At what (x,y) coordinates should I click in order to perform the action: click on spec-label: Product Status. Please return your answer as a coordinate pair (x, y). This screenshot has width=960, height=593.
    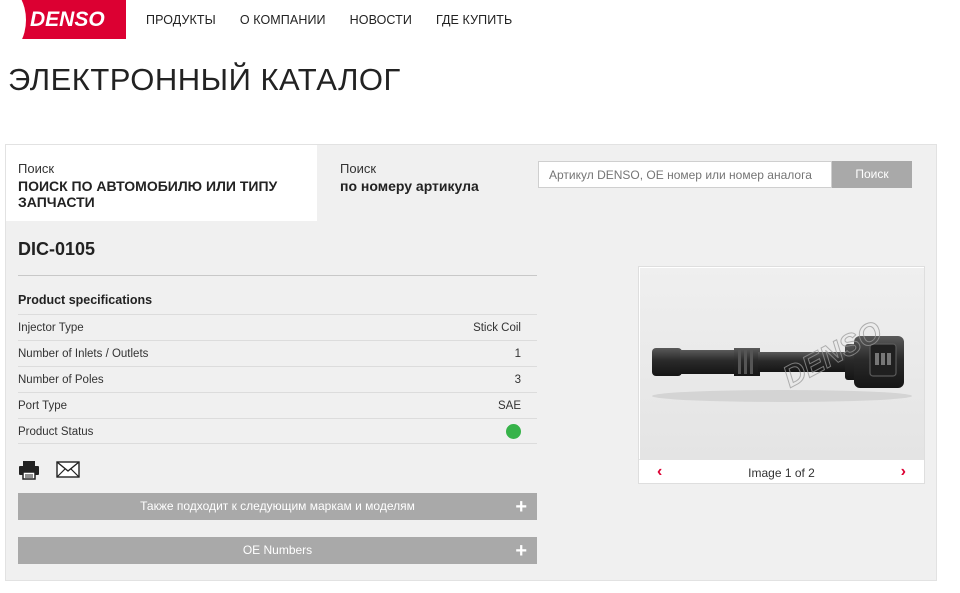
    Looking at the image, I should click on (56, 432).